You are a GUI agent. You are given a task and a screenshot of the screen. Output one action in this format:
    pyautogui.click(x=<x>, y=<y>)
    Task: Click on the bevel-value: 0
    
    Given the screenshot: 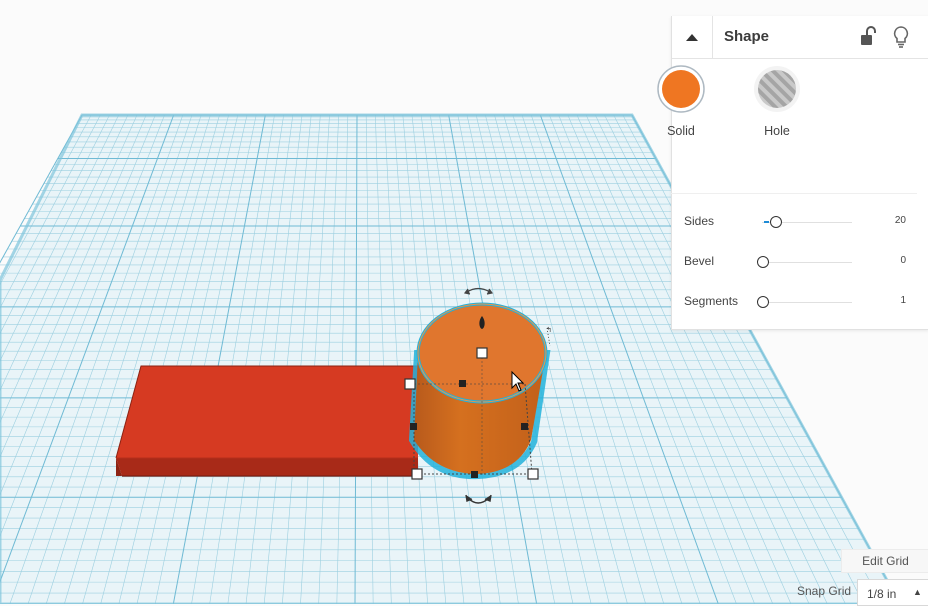 What is the action you would take?
    pyautogui.click(x=903, y=260)
    